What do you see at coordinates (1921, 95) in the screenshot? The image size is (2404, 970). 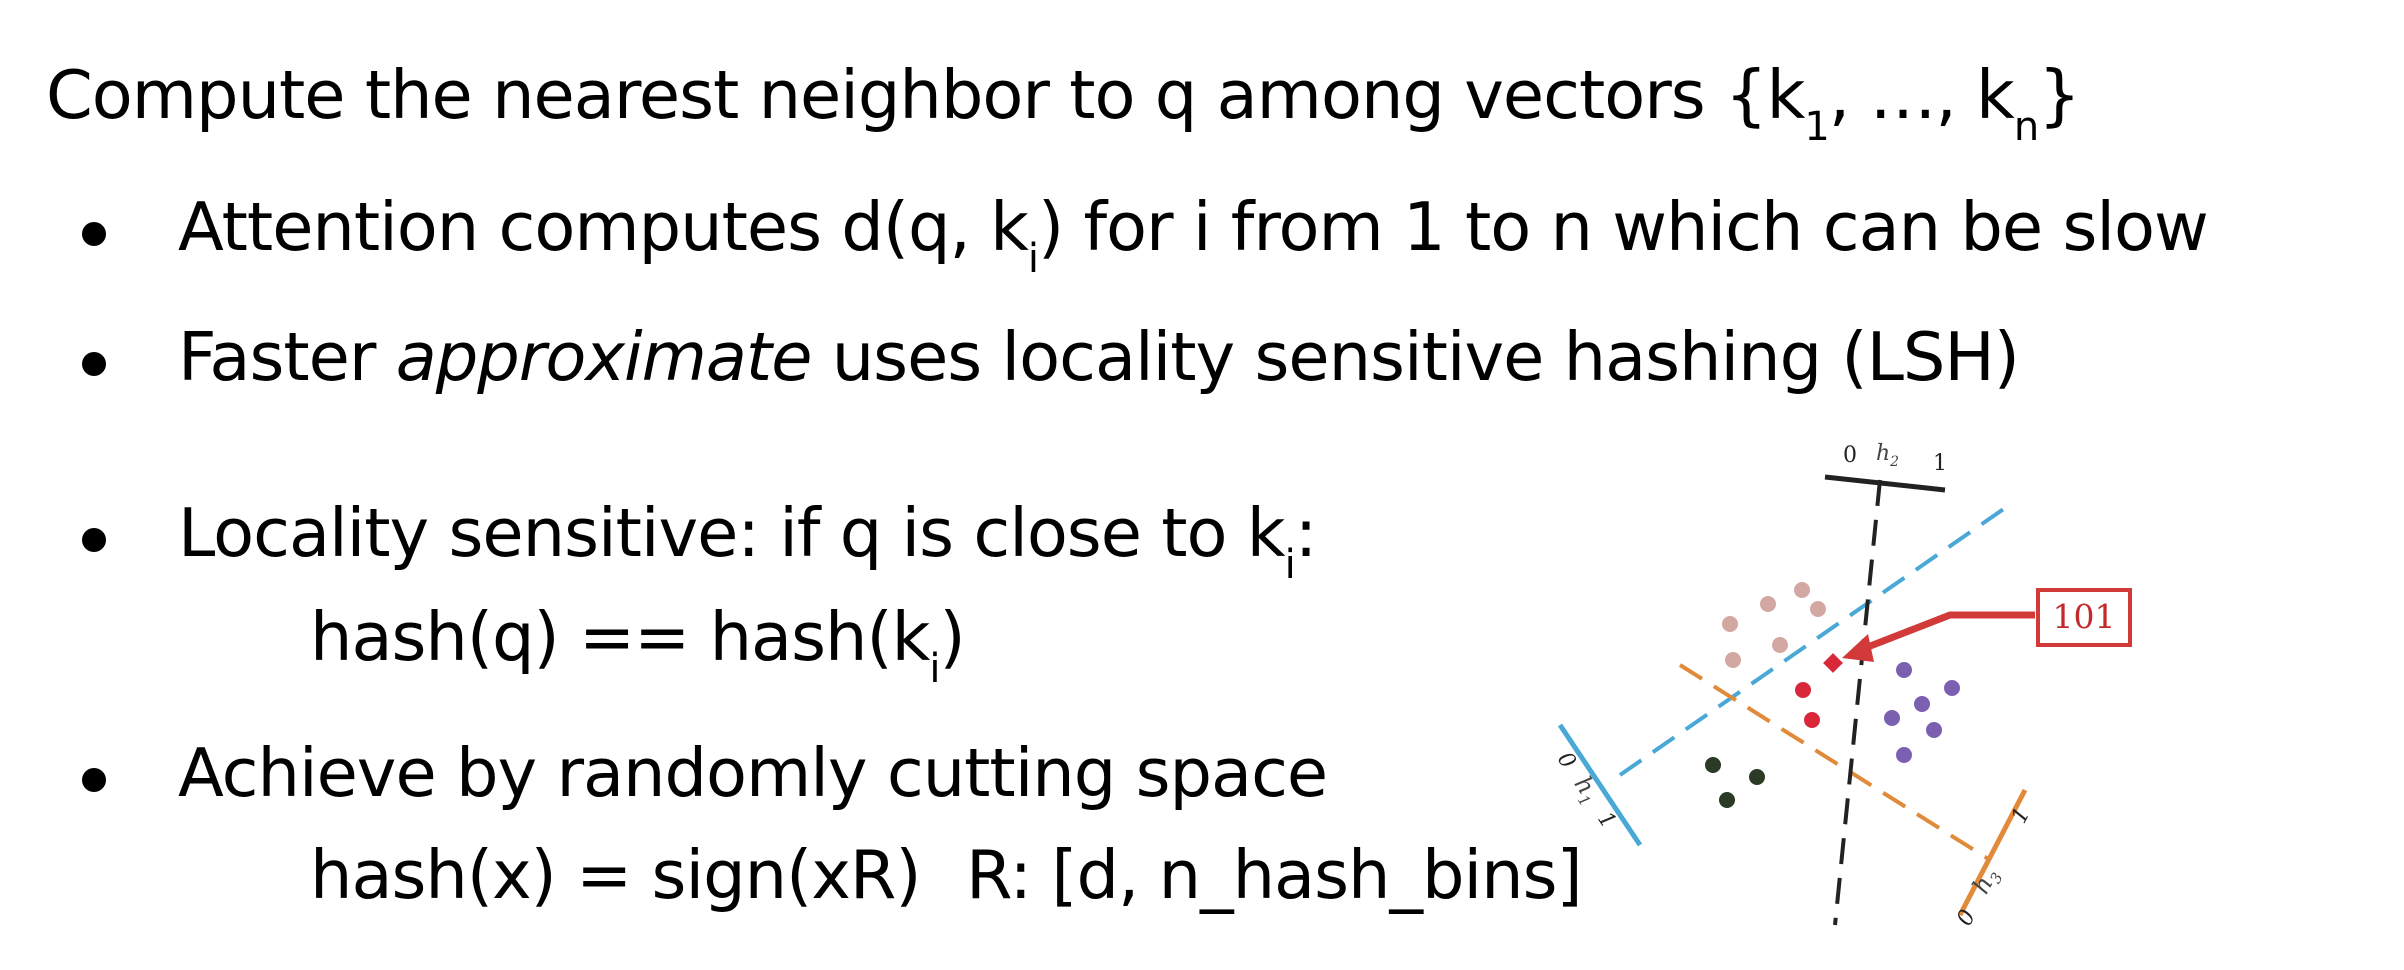 I see `heading-text-middle: , …, k` at bounding box center [1921, 95].